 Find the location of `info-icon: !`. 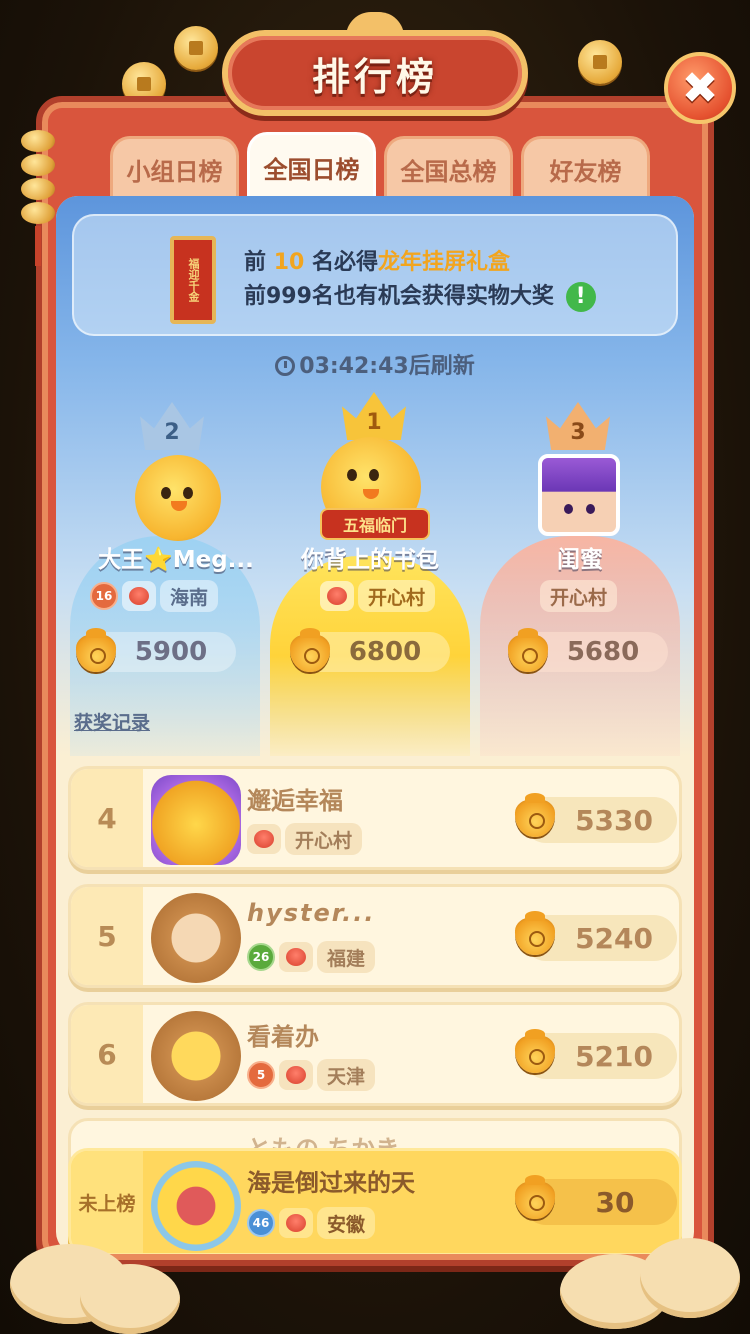

info-icon: ! is located at coordinates (580, 297).